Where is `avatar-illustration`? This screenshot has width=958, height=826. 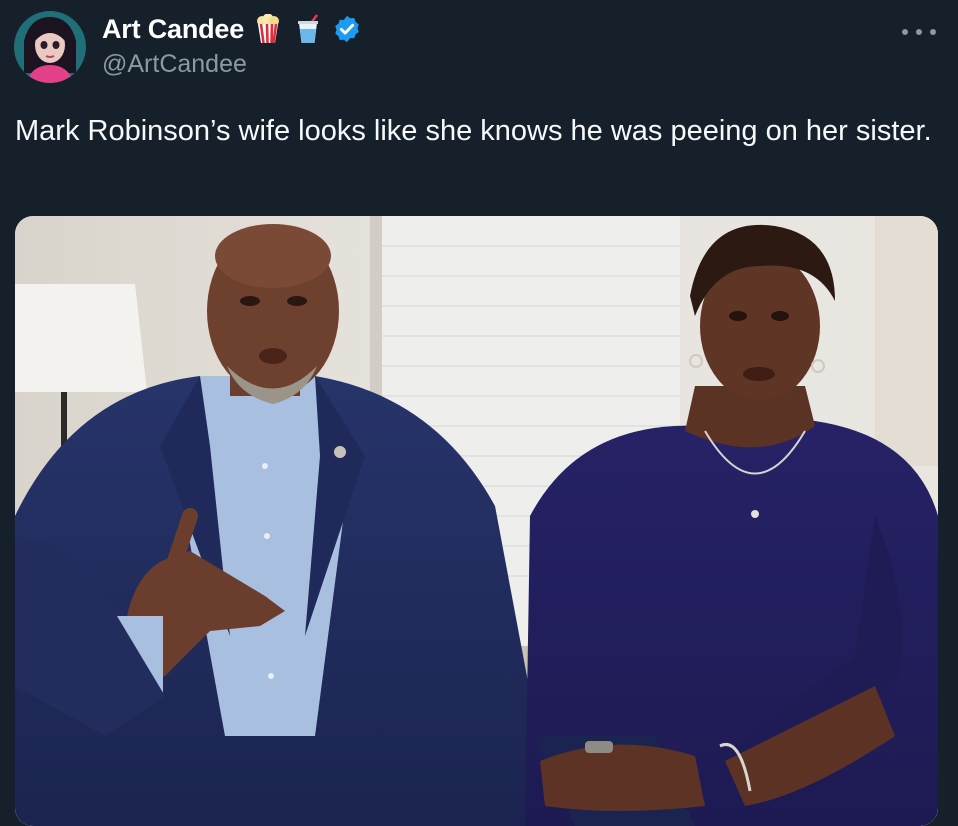 avatar-illustration is located at coordinates (50, 47).